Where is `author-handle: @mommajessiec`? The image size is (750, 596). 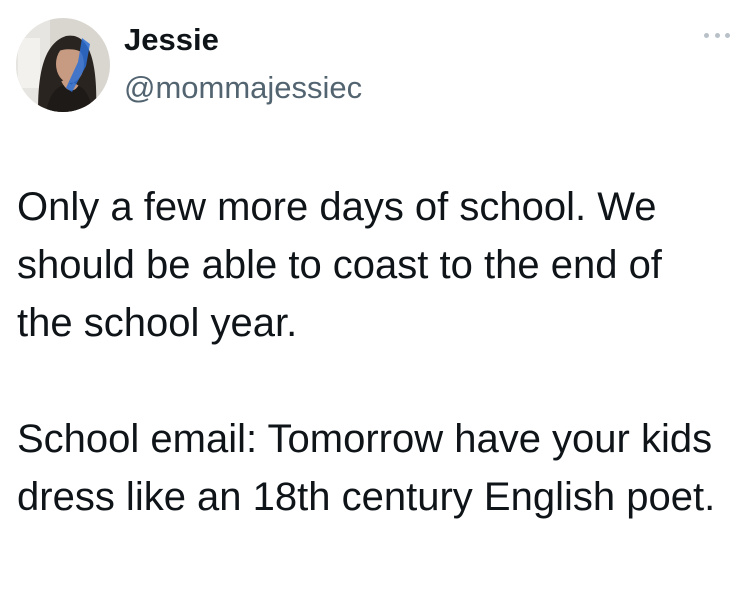 author-handle: @mommajessiec is located at coordinates (243, 88).